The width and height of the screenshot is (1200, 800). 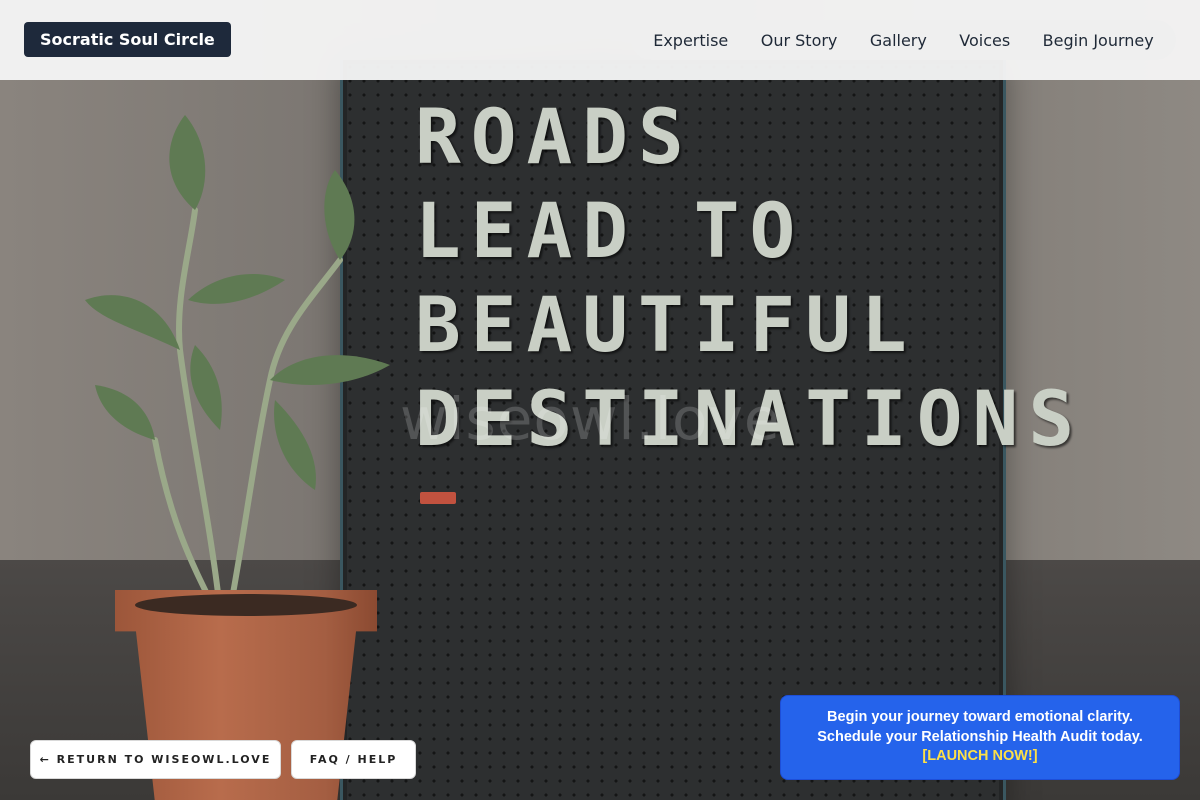 I want to click on watermark: wiseowl.love, so click(x=590, y=419).